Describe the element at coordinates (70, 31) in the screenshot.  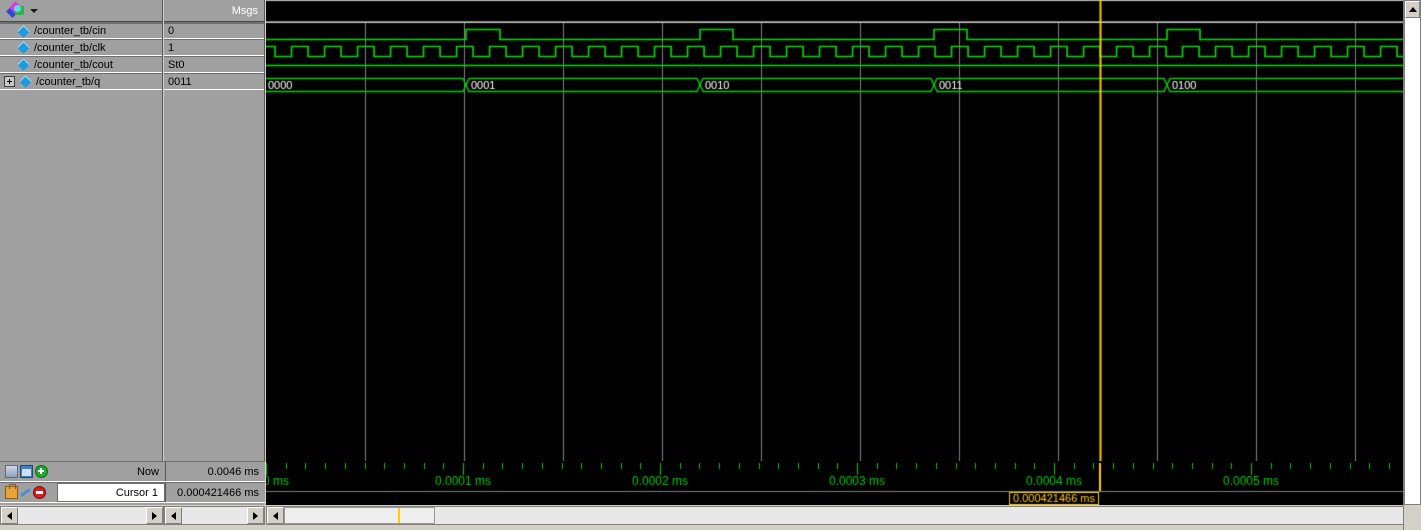
I see `signal-name-label: /counter_tb/cin` at that location.